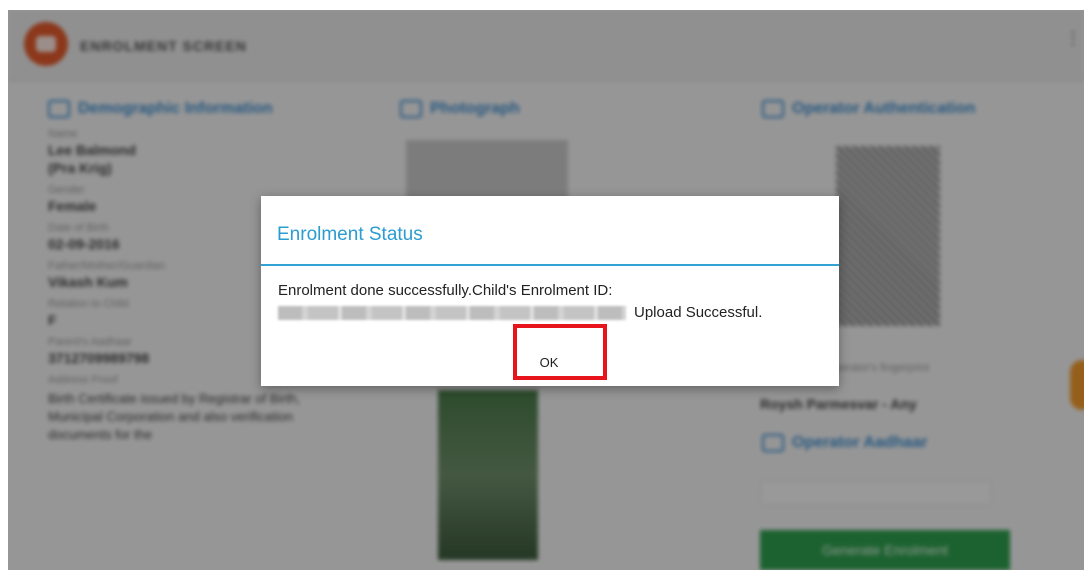  What do you see at coordinates (698, 312) in the screenshot?
I see `upload-status-text: Upload Successful.` at bounding box center [698, 312].